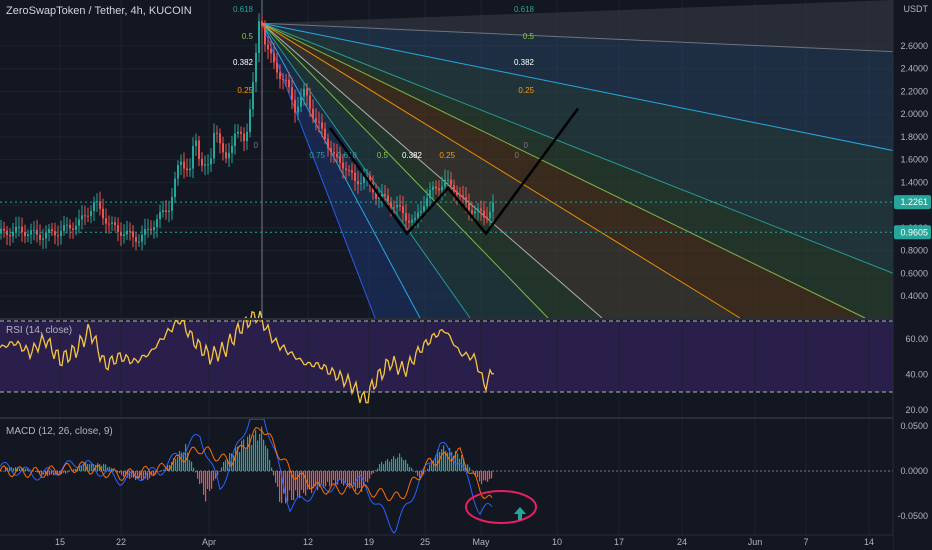 The image size is (932, 550). I want to click on x-tick-label: 19, so click(369, 542).